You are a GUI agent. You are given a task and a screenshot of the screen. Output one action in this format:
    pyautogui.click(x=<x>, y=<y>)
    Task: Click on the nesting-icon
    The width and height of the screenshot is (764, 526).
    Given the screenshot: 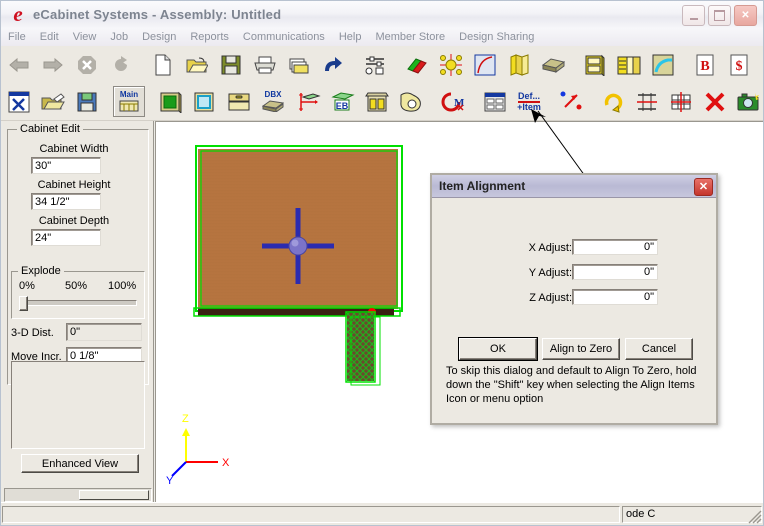 What is the action you would take?
    pyautogui.click(x=495, y=101)
    